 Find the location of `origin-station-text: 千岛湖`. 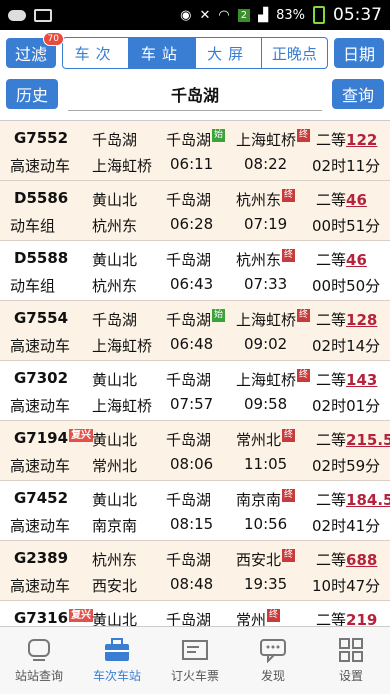

origin-station-text: 千岛湖 is located at coordinates (115, 320).